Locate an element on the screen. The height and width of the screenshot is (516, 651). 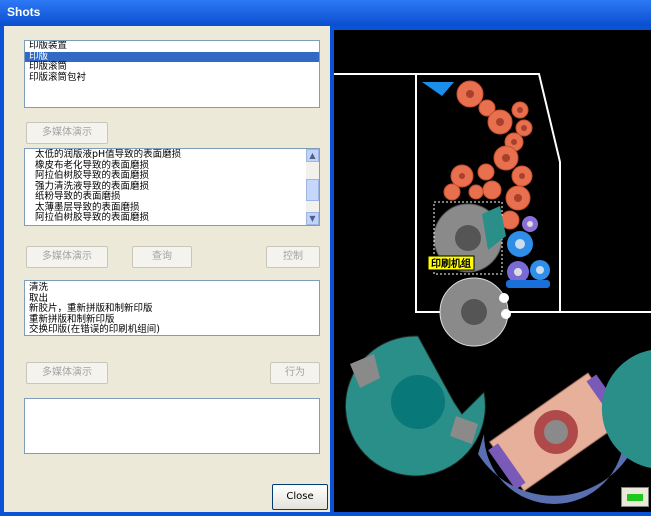
status-indicator is located at coordinates (635, 497).